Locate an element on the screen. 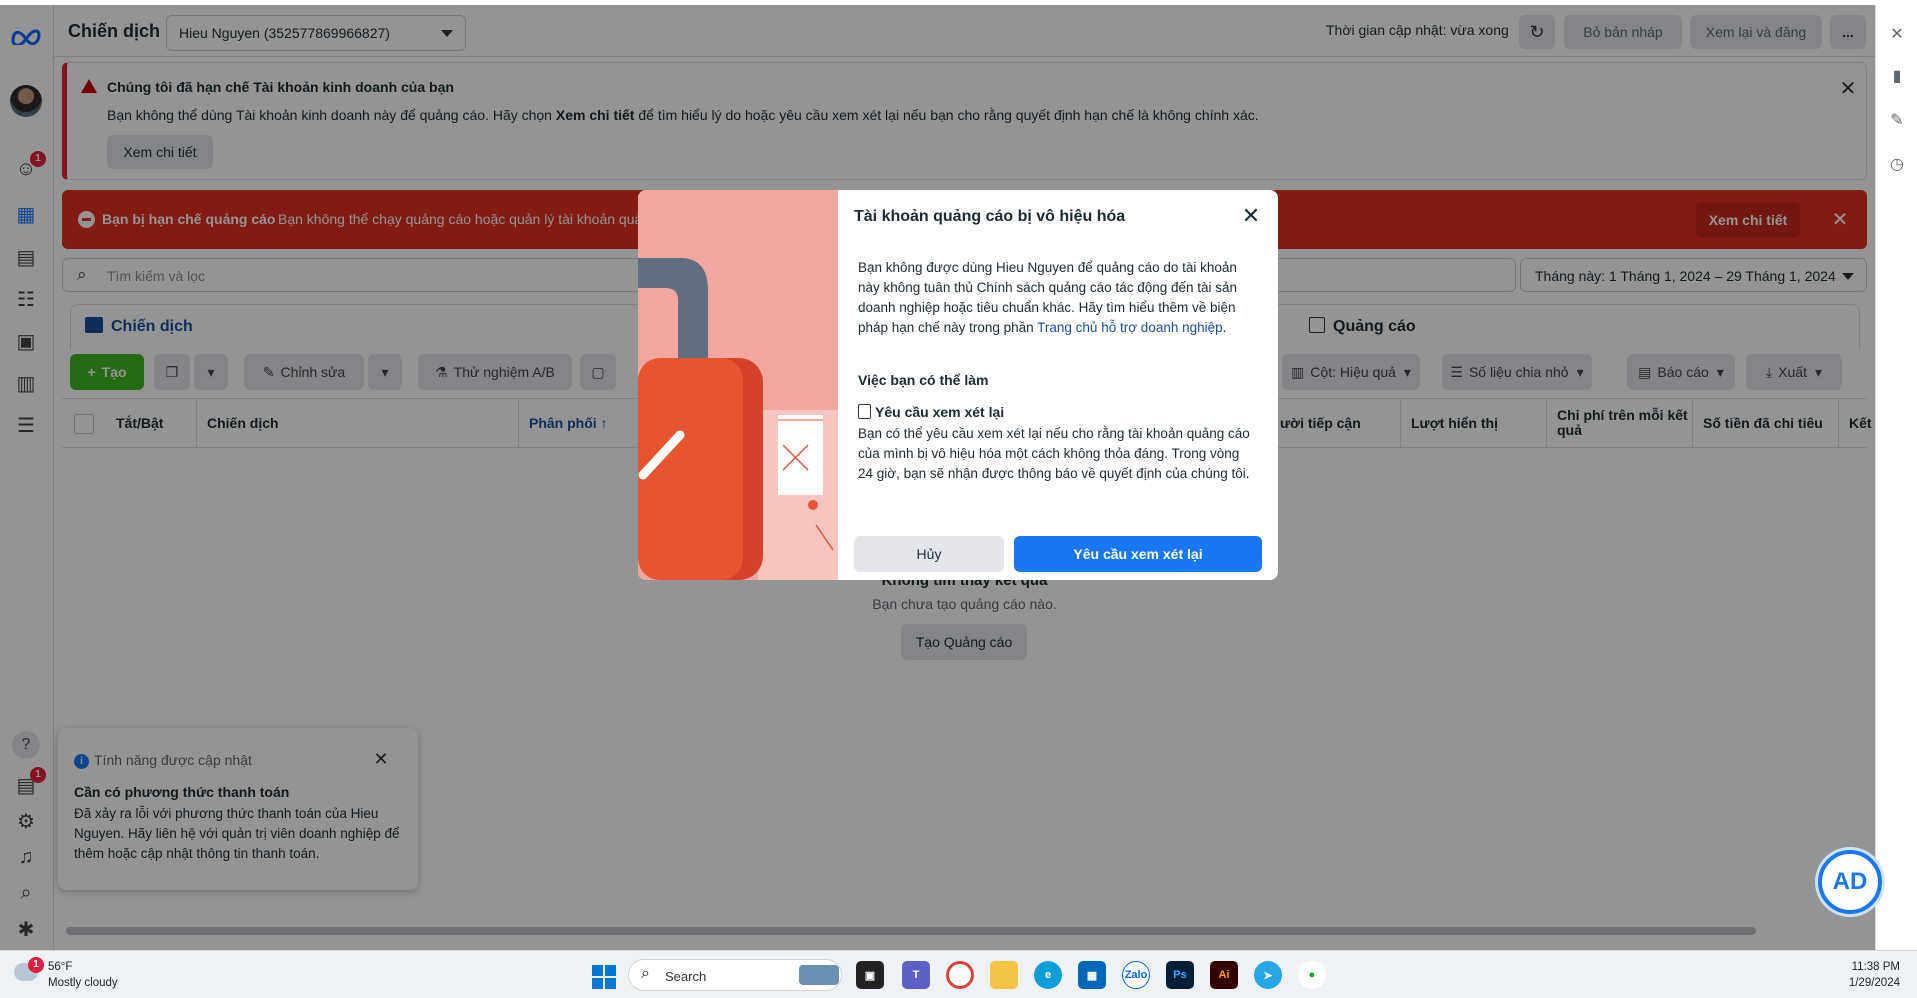  chrome-icon is located at coordinates (960, 975).